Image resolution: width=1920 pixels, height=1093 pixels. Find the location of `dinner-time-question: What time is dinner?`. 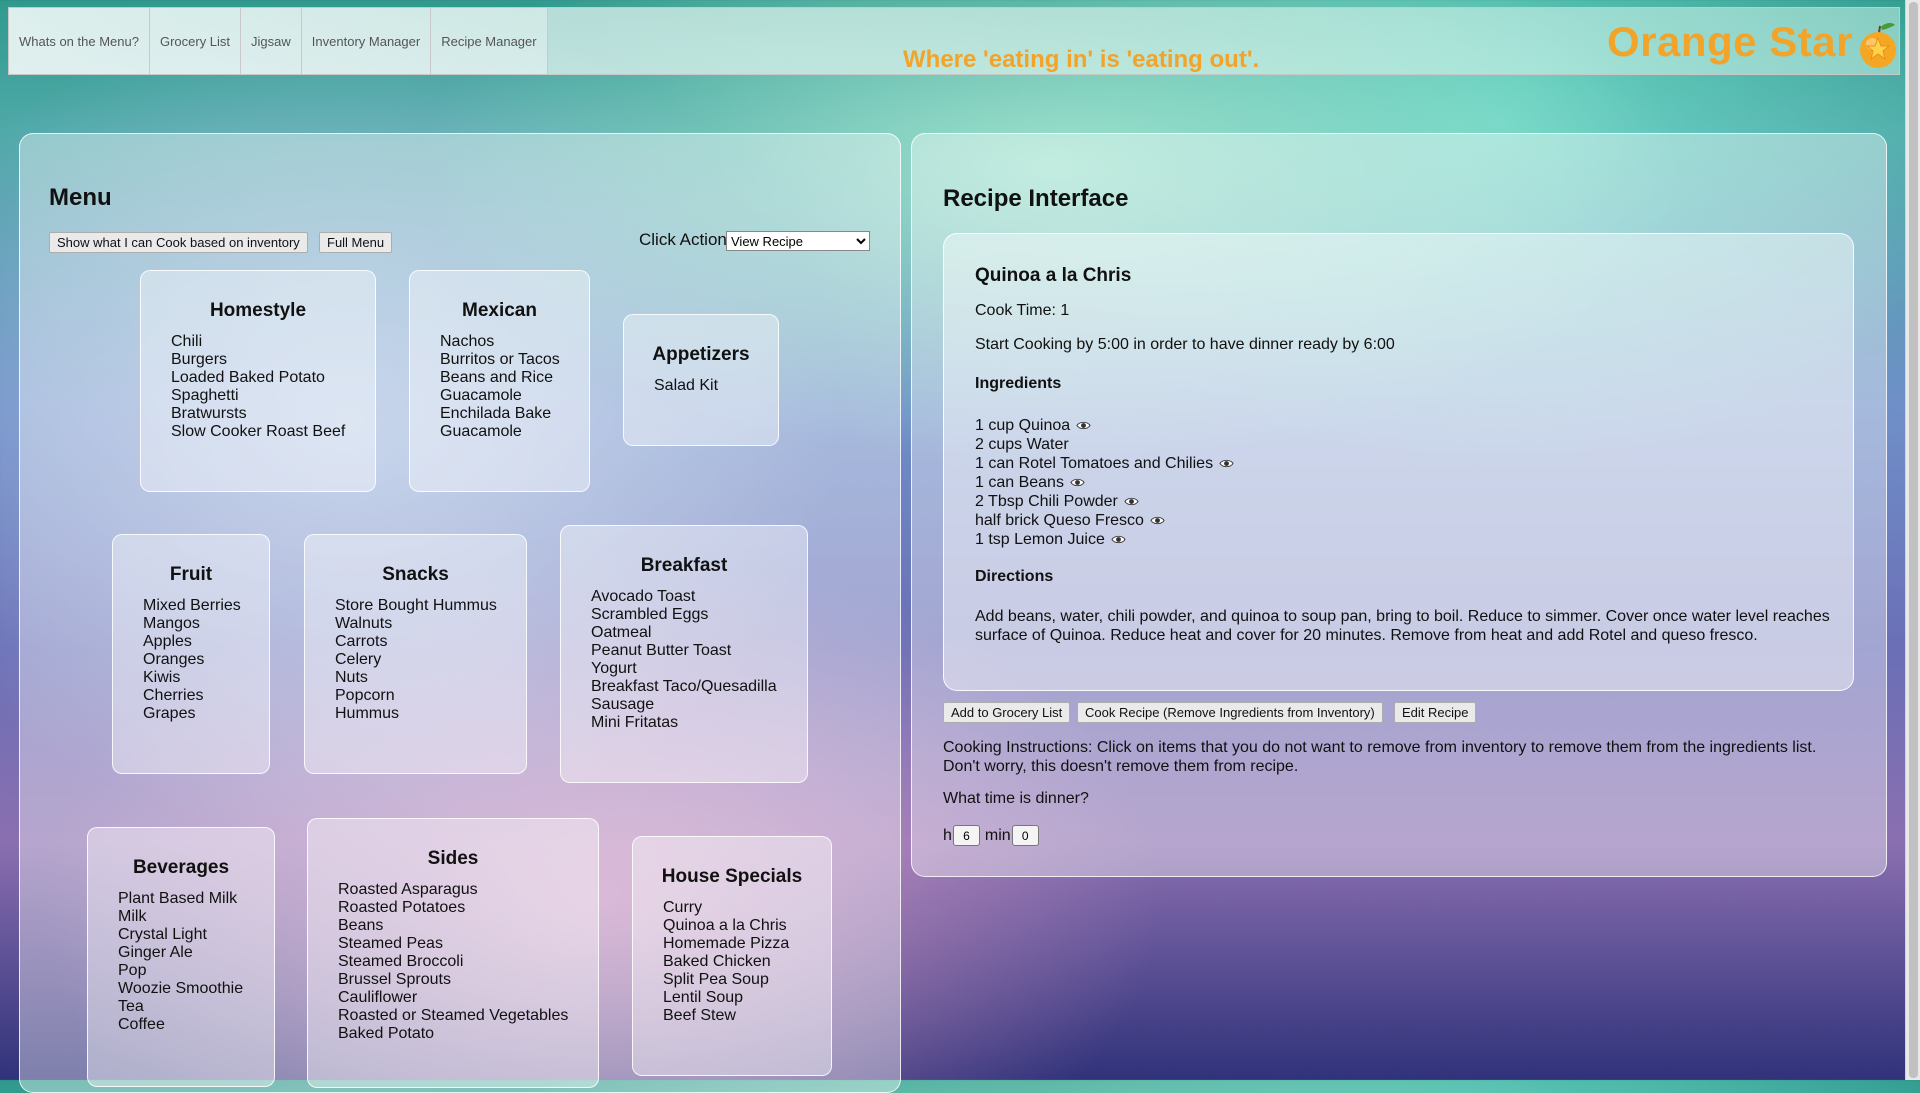

dinner-time-question: What time is dinner? is located at coordinates (1016, 798).